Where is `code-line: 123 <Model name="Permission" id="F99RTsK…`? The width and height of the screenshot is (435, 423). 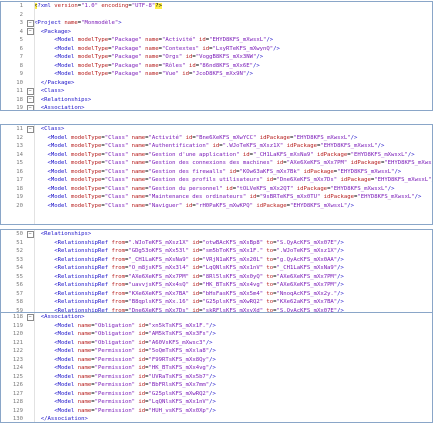
code-line: 123 <Model name="Permission" id="F99RTsK… is located at coordinates (216, 360).